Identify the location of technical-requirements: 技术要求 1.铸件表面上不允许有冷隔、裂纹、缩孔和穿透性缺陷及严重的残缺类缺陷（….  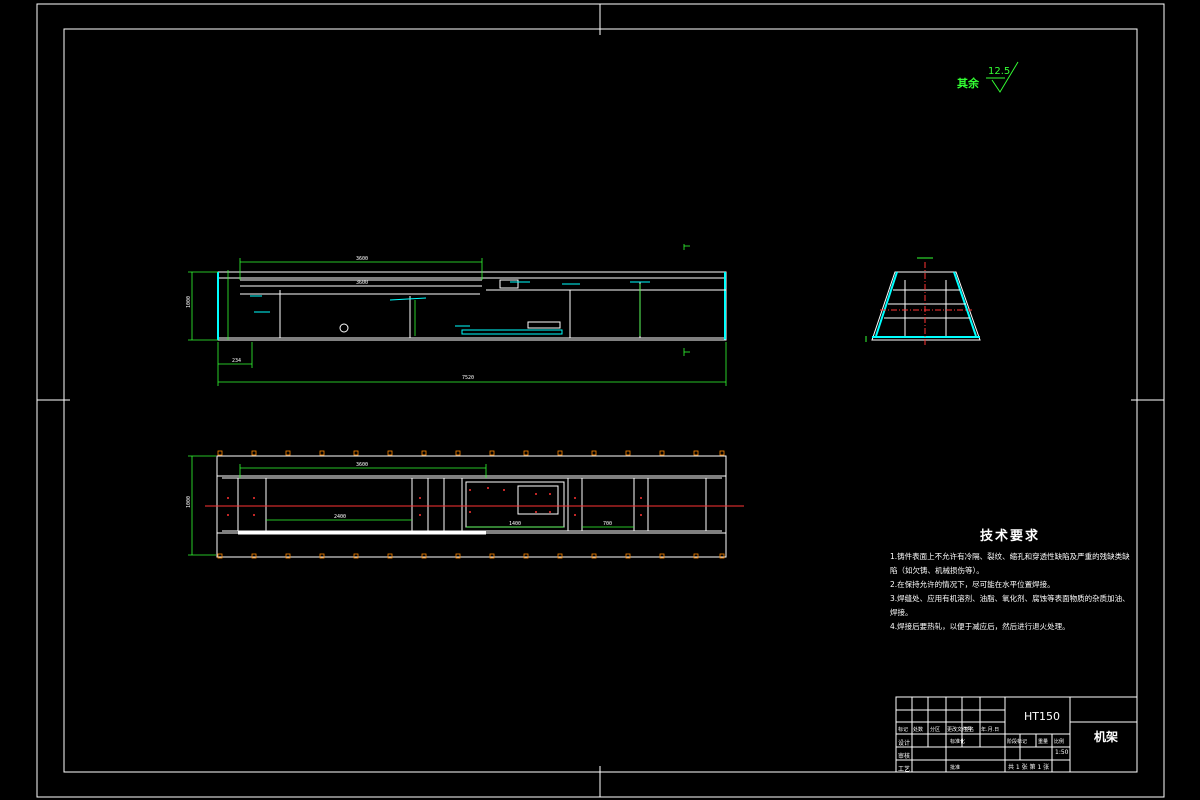
(1010, 582).